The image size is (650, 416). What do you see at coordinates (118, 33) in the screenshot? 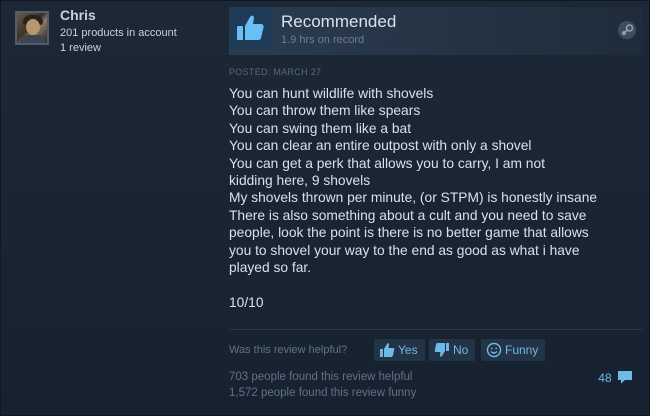
I see `reviewer-products: 201 products in account` at bounding box center [118, 33].